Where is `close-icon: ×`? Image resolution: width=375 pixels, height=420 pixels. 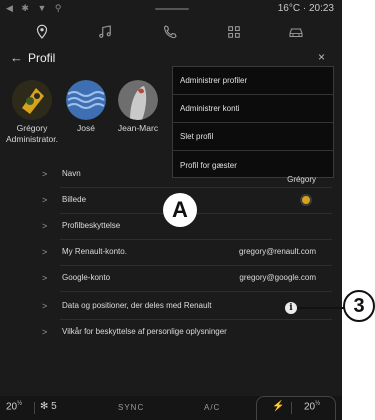
close-icon: × is located at coordinates (321, 57).